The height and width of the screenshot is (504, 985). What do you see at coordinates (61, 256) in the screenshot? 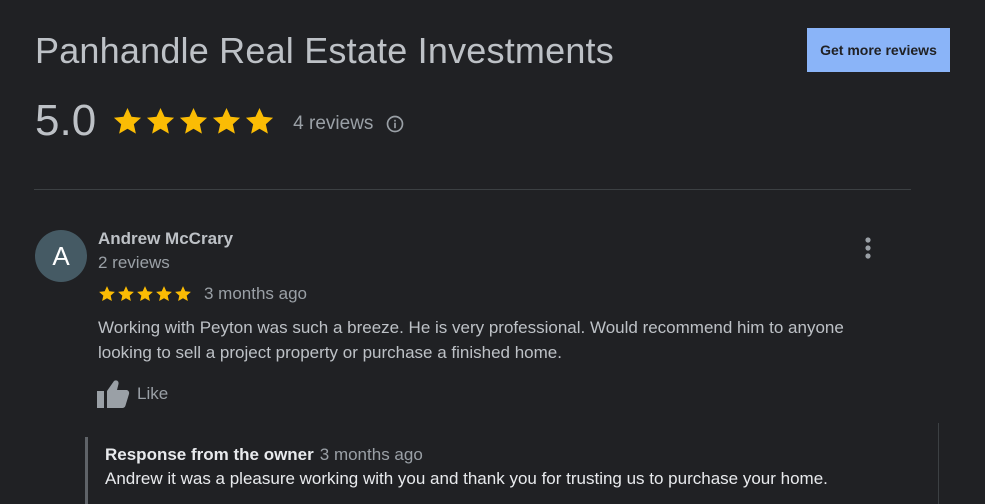
I see `avatar: A` at bounding box center [61, 256].